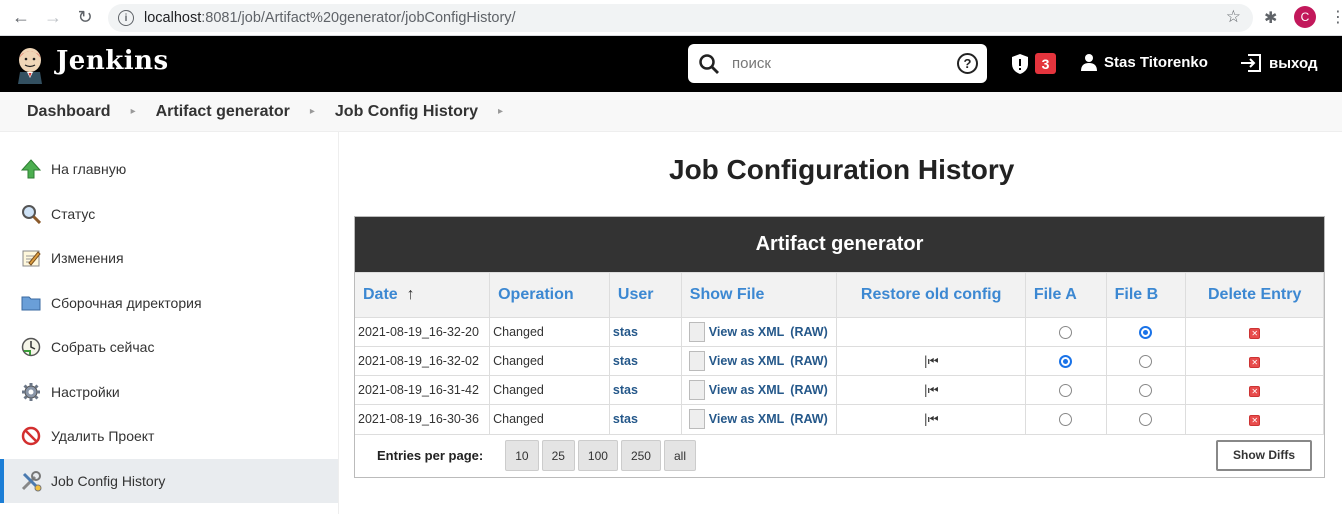 The image size is (1342, 514). What do you see at coordinates (931, 295) in the screenshot?
I see `column-header-restore: Restore old config` at bounding box center [931, 295].